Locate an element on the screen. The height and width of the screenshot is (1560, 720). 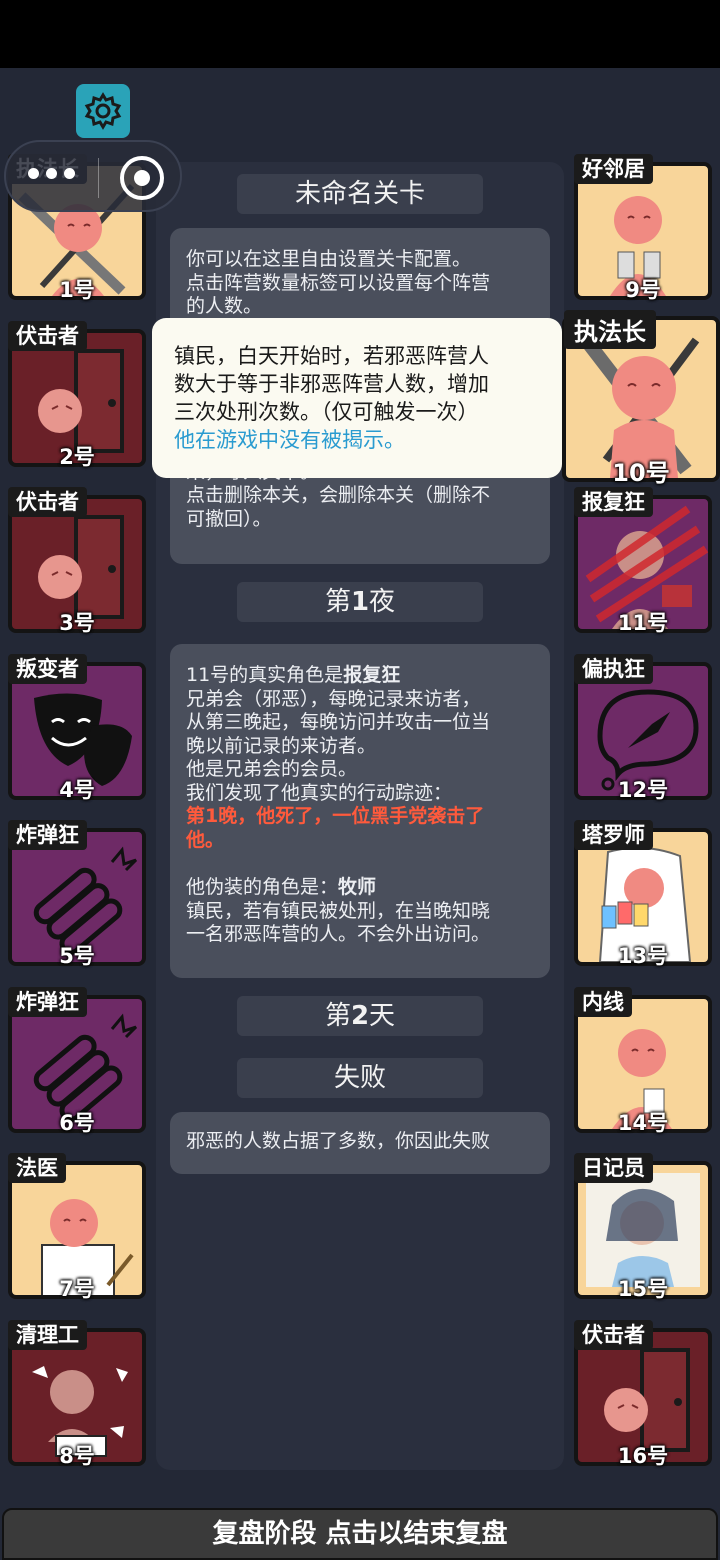
seat-role-label: 法医 is located at coordinates (37, 1168).